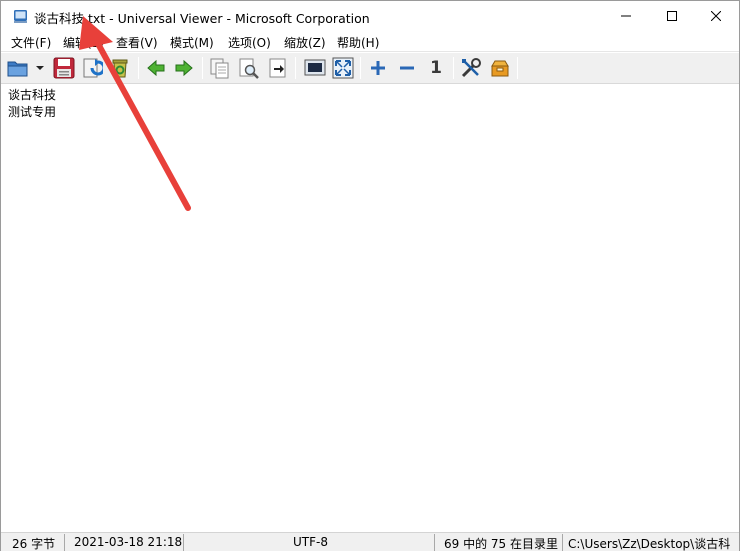  I want to click on status-file-position: 69 中的 75 在目录里, so click(501, 544).